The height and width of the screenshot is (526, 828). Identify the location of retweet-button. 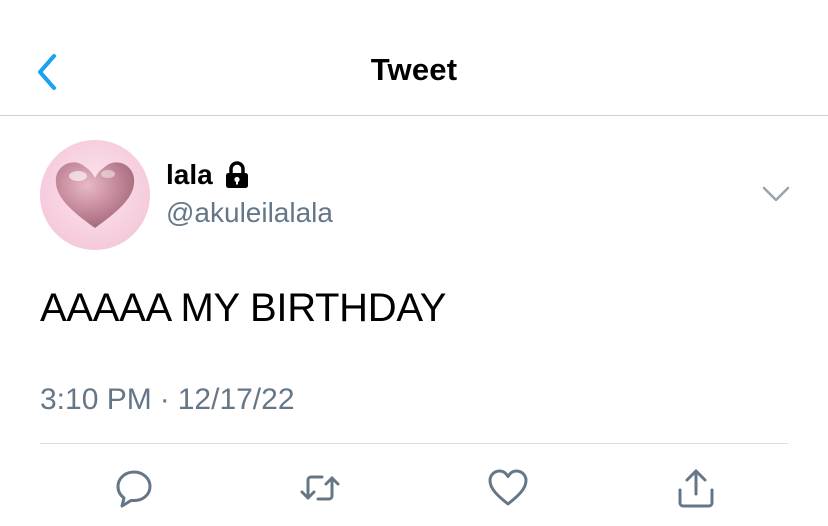
(320, 488).